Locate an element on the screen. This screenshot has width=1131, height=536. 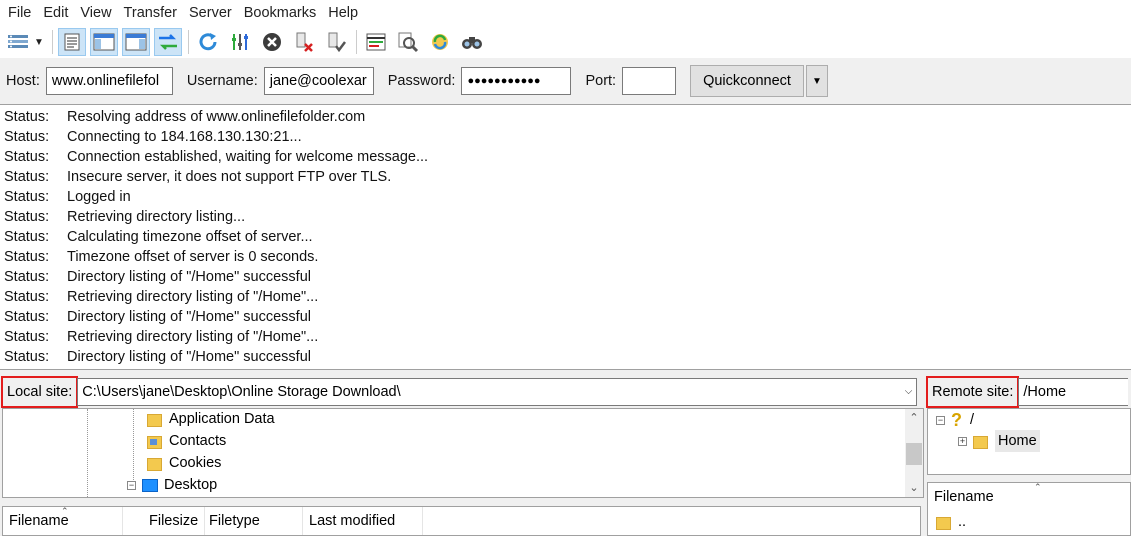
local-tree-scrollbar: ⌃ ⌄ is located at coordinates (914, 453).